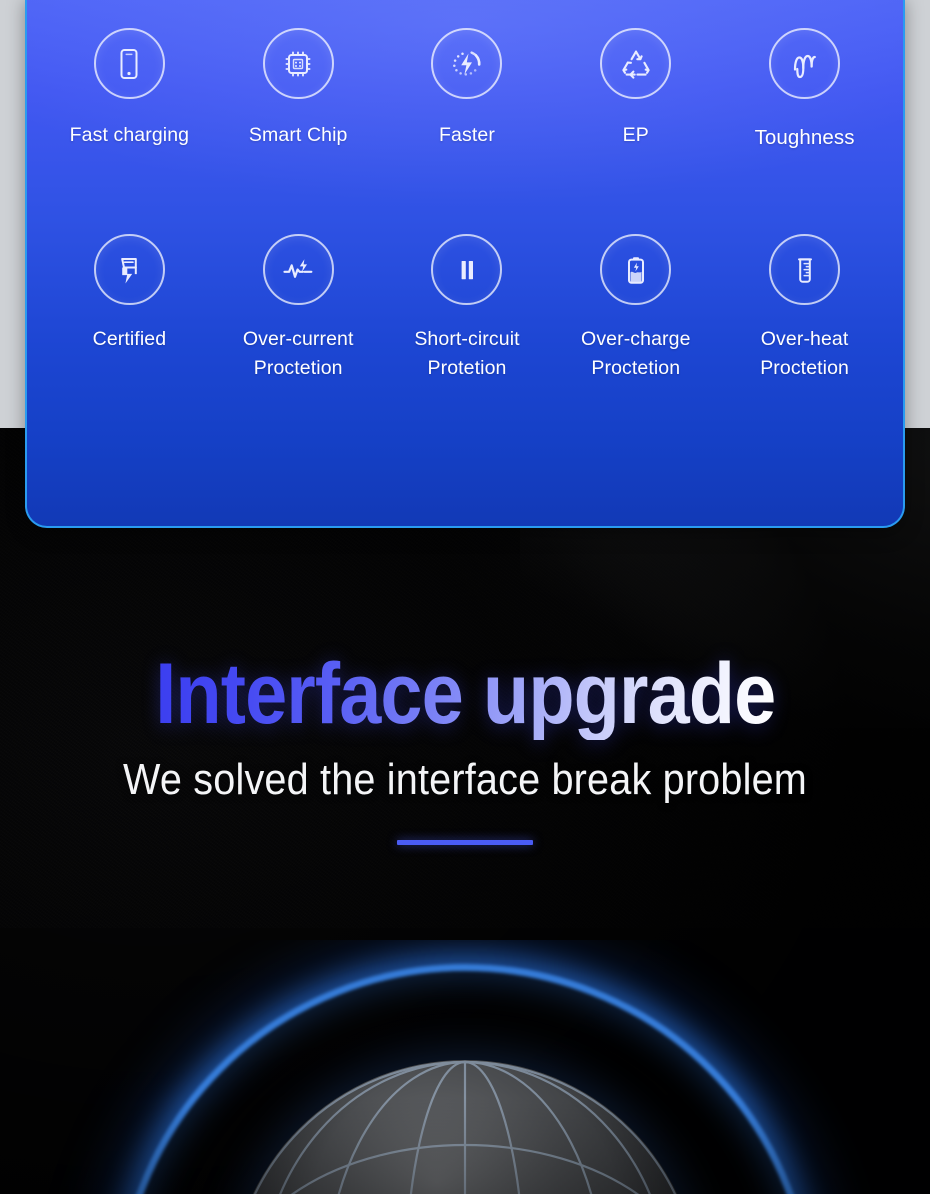  Describe the element at coordinates (805, 63) in the screenshot. I see `spring-wave-icon` at that location.